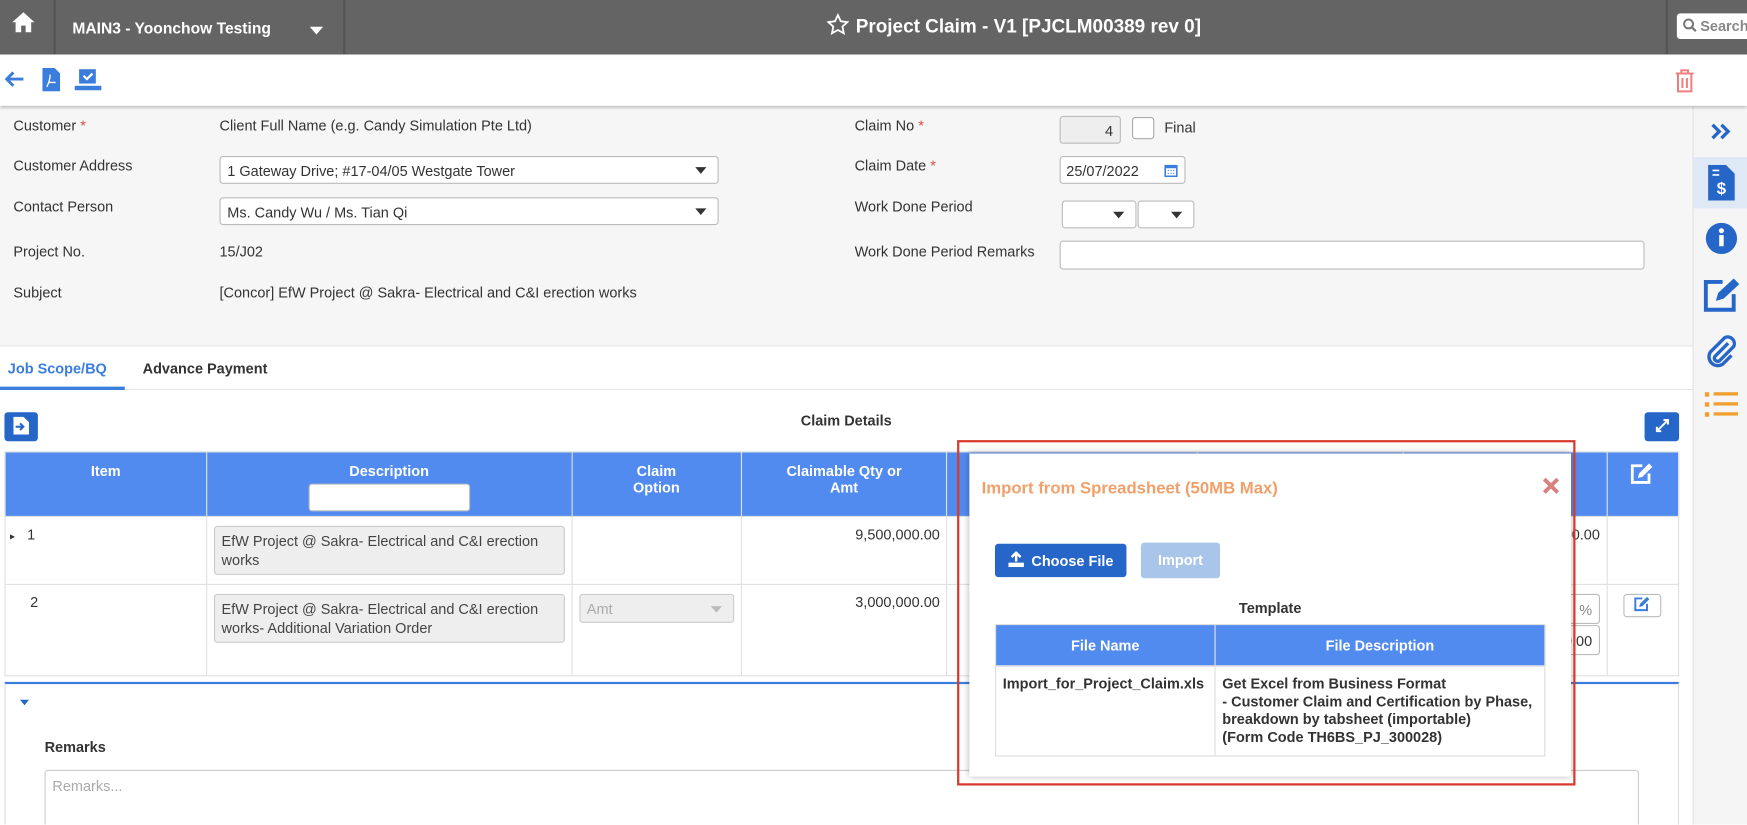 The image size is (1747, 825). I want to click on claim-no-label: Claim No *, so click(889, 125).